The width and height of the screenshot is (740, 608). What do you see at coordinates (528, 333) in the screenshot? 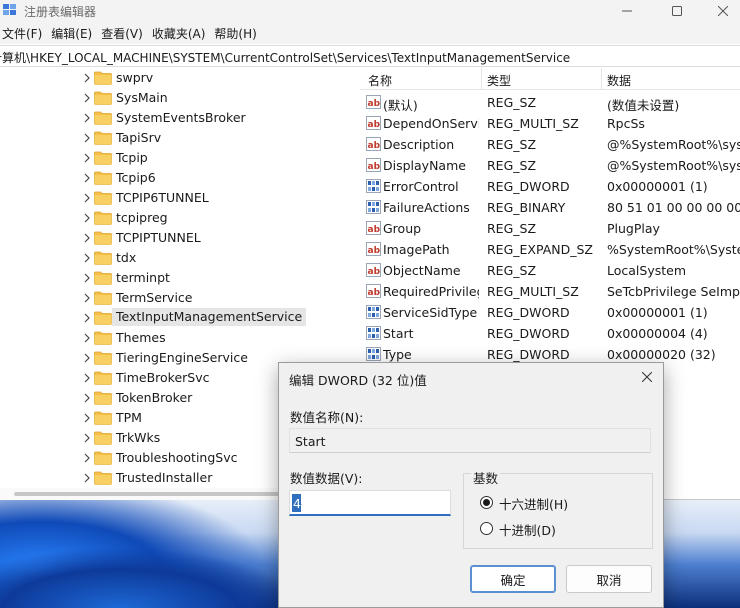
I see `value-type: REG_DWORD` at bounding box center [528, 333].